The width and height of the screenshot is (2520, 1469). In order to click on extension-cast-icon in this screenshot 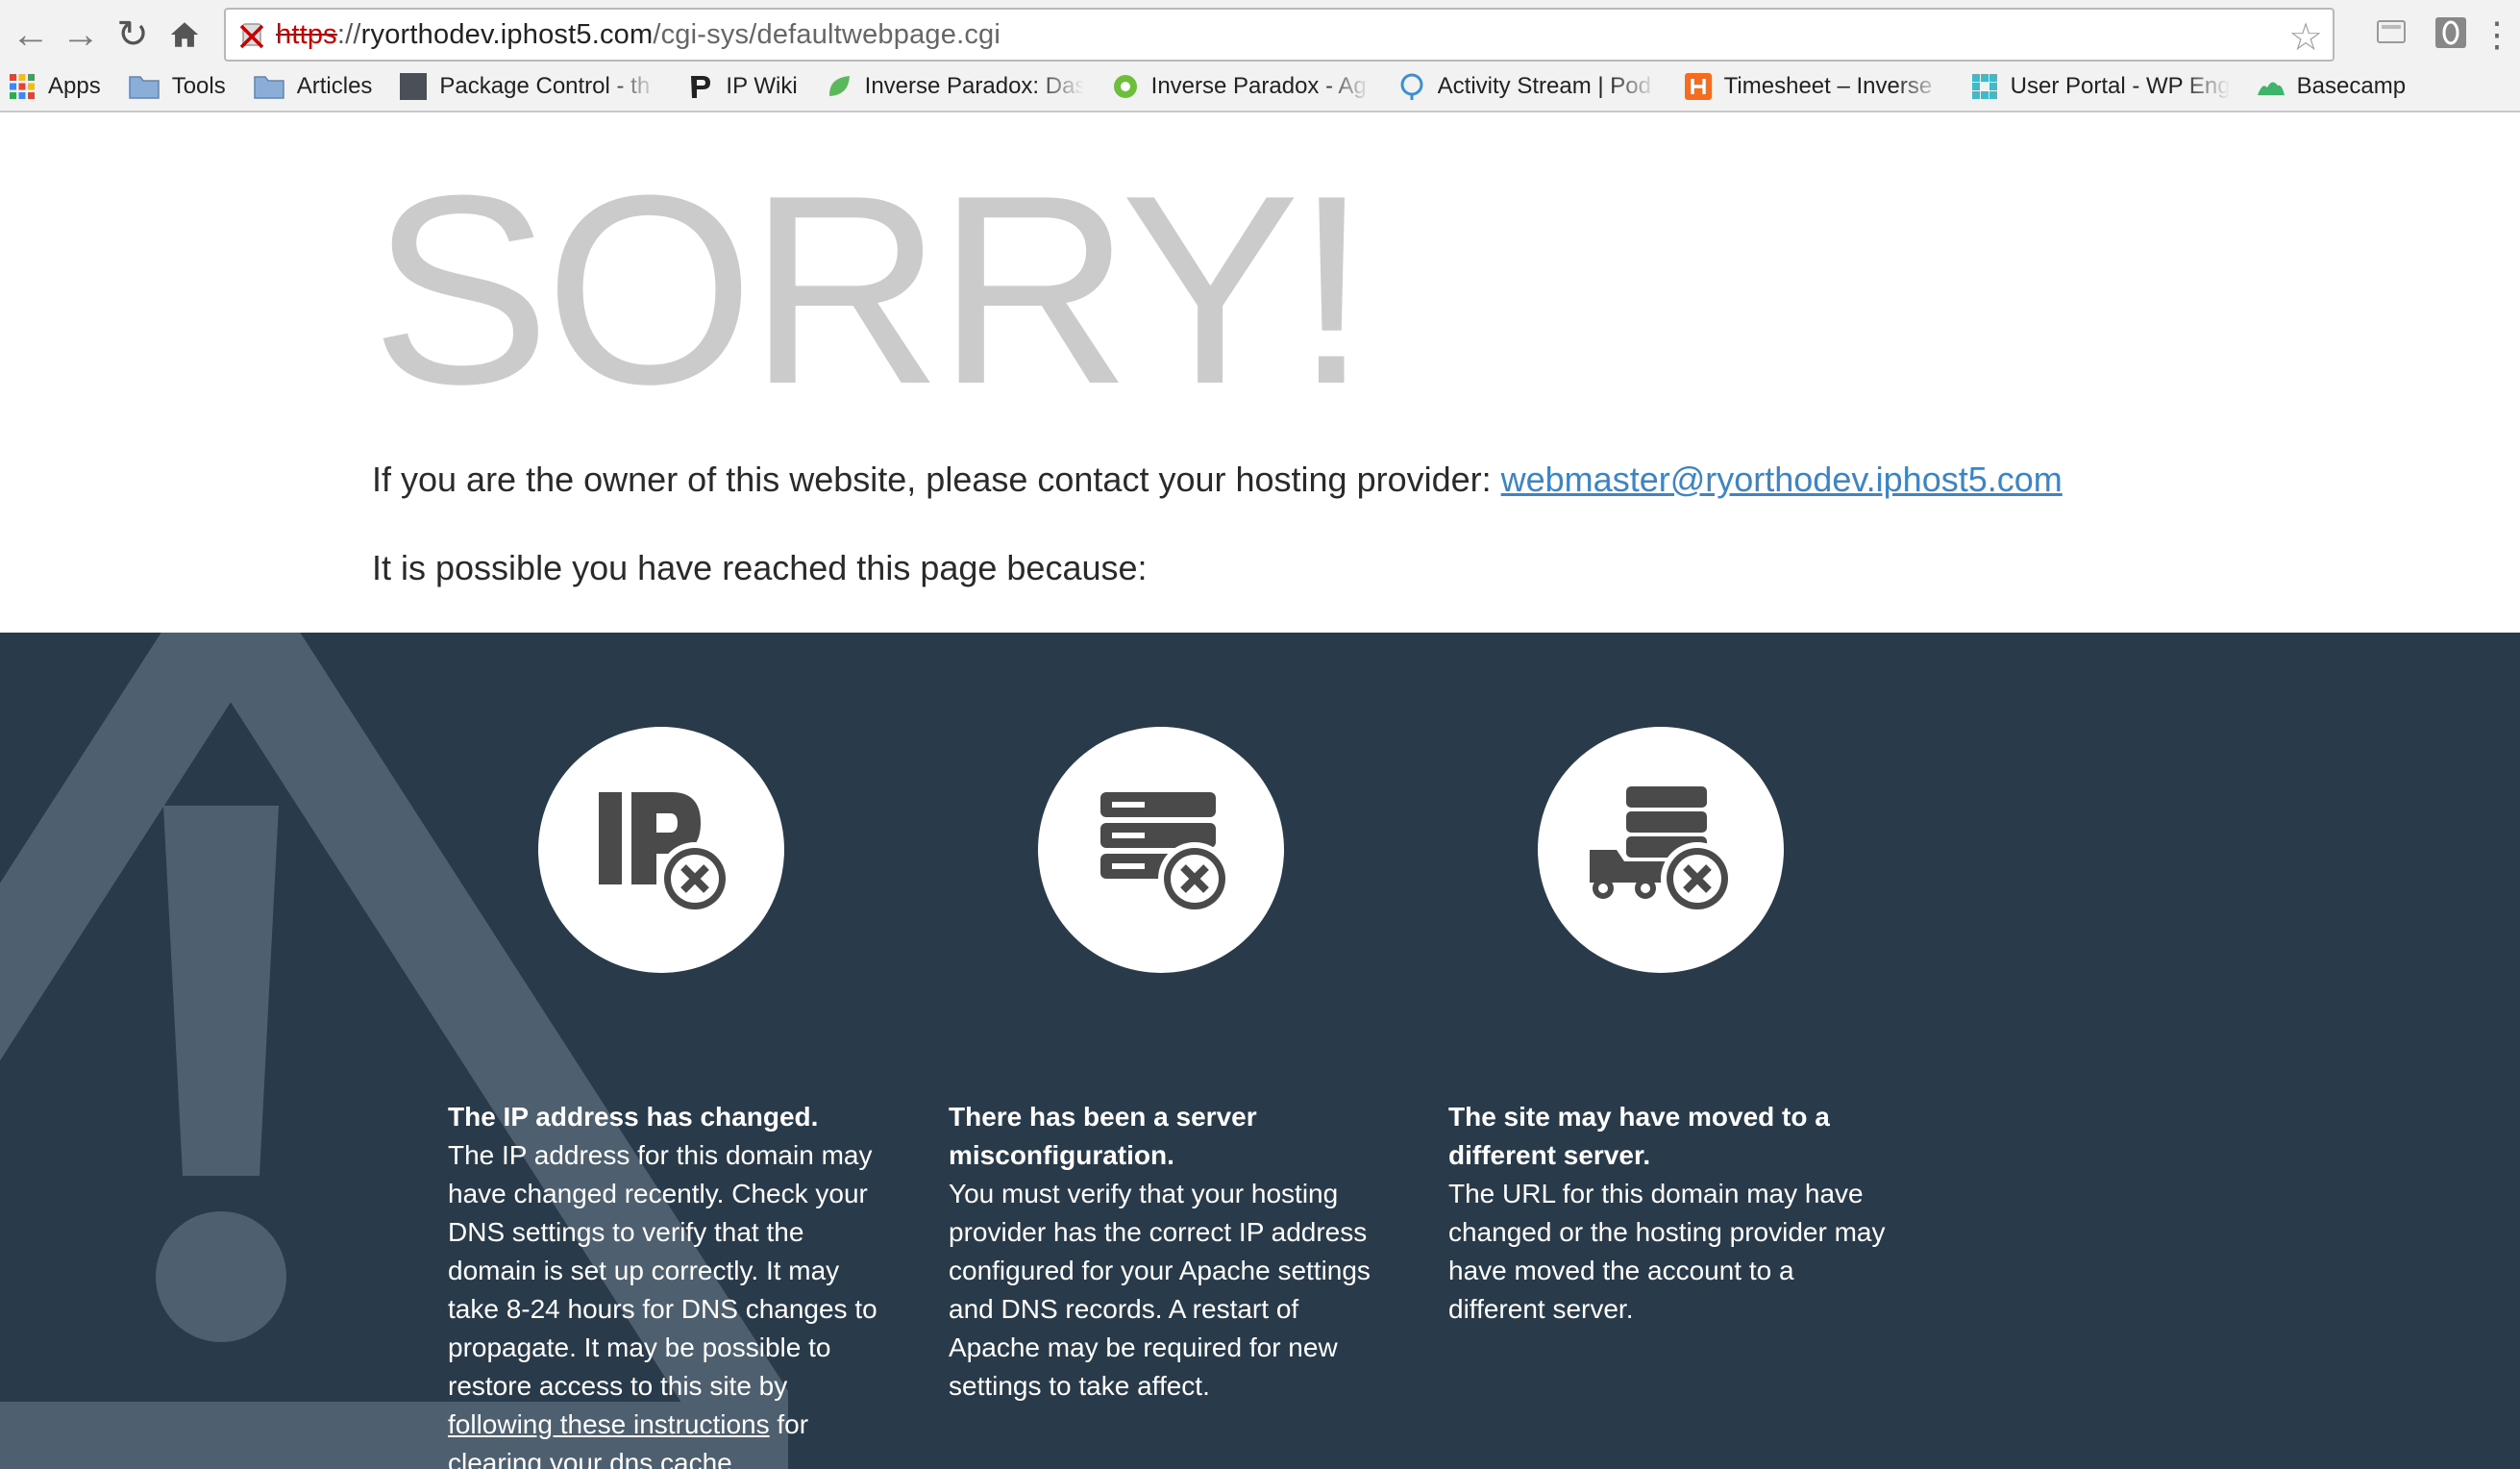, I will do `click(2391, 32)`.